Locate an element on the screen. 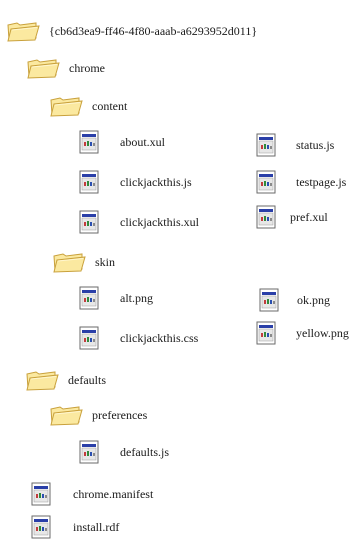 Image resolution: width=363 pixels, height=543 pixels. folder-content: content is located at coordinates (88, 106).